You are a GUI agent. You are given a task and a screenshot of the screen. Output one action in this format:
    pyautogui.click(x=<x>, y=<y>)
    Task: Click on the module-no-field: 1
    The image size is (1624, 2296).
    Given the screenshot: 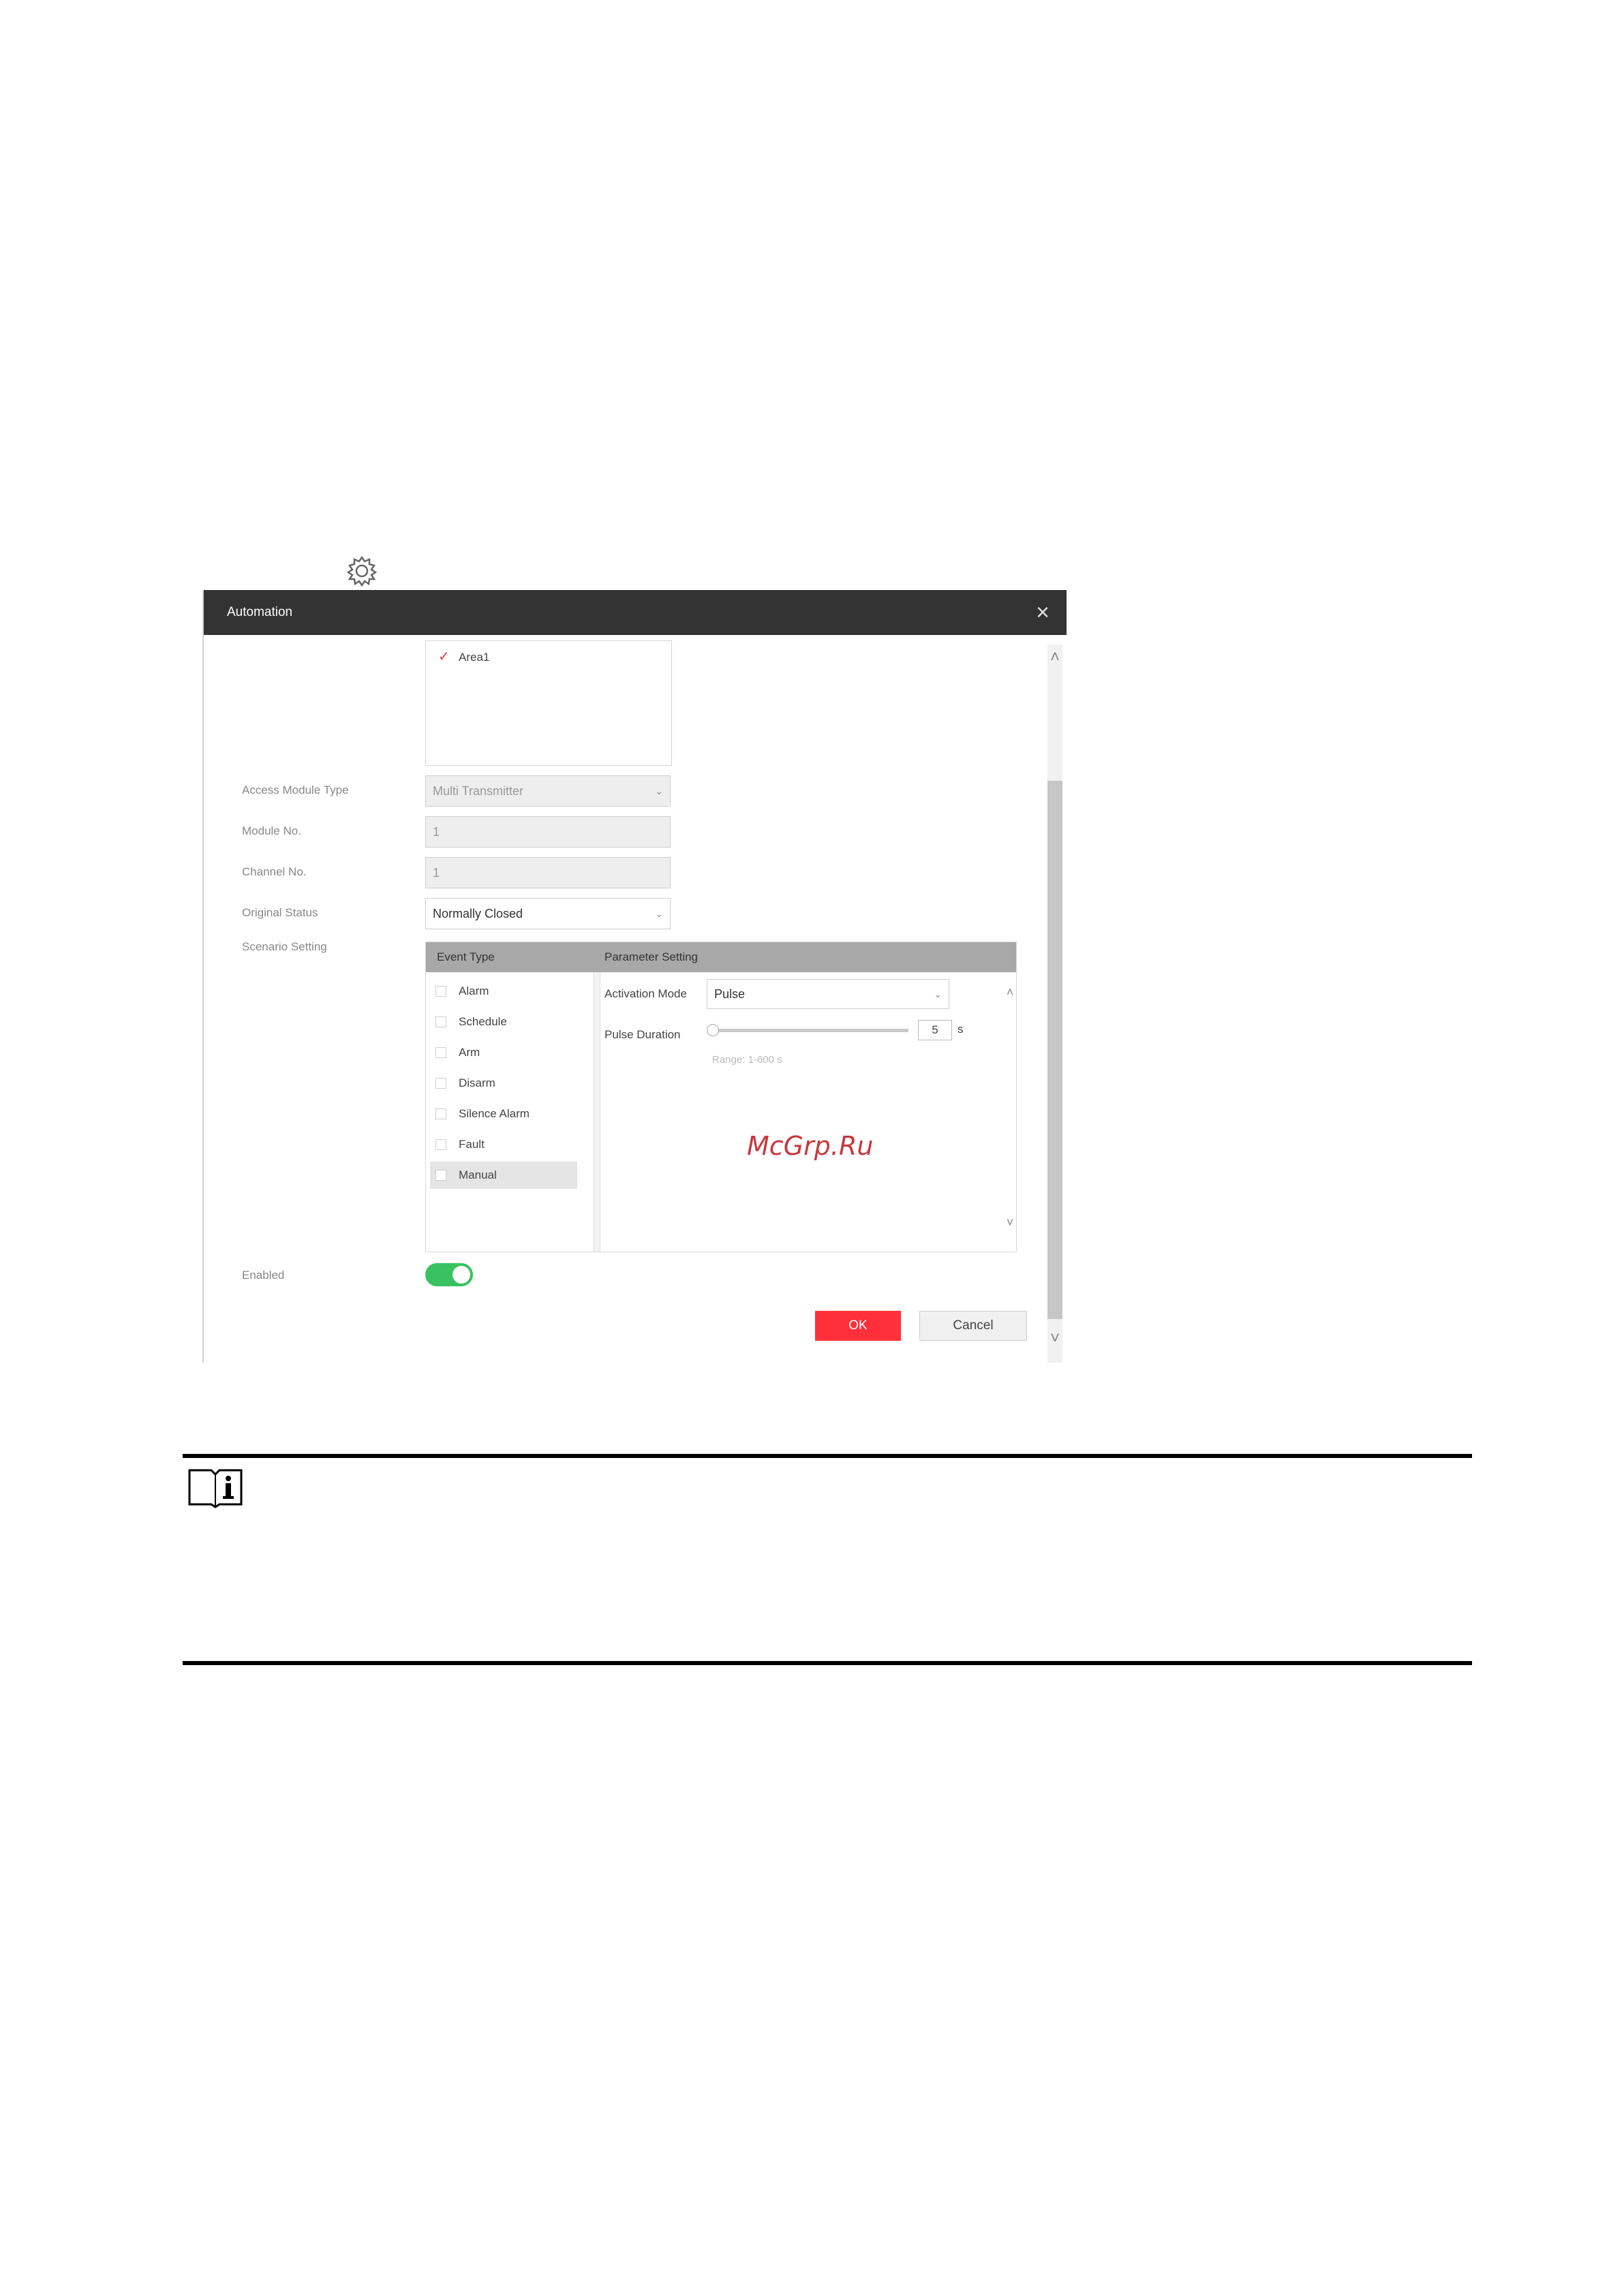 What is the action you would take?
    pyautogui.click(x=548, y=832)
    